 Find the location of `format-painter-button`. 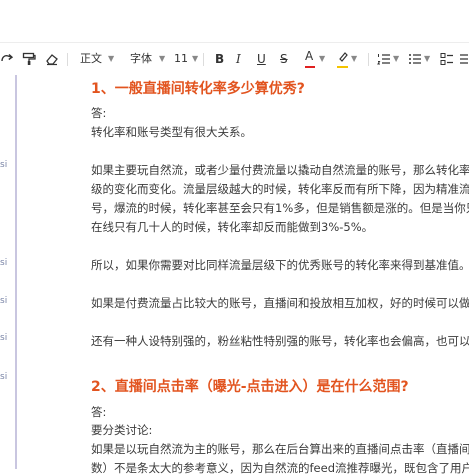

format-painter-button is located at coordinates (30, 59).